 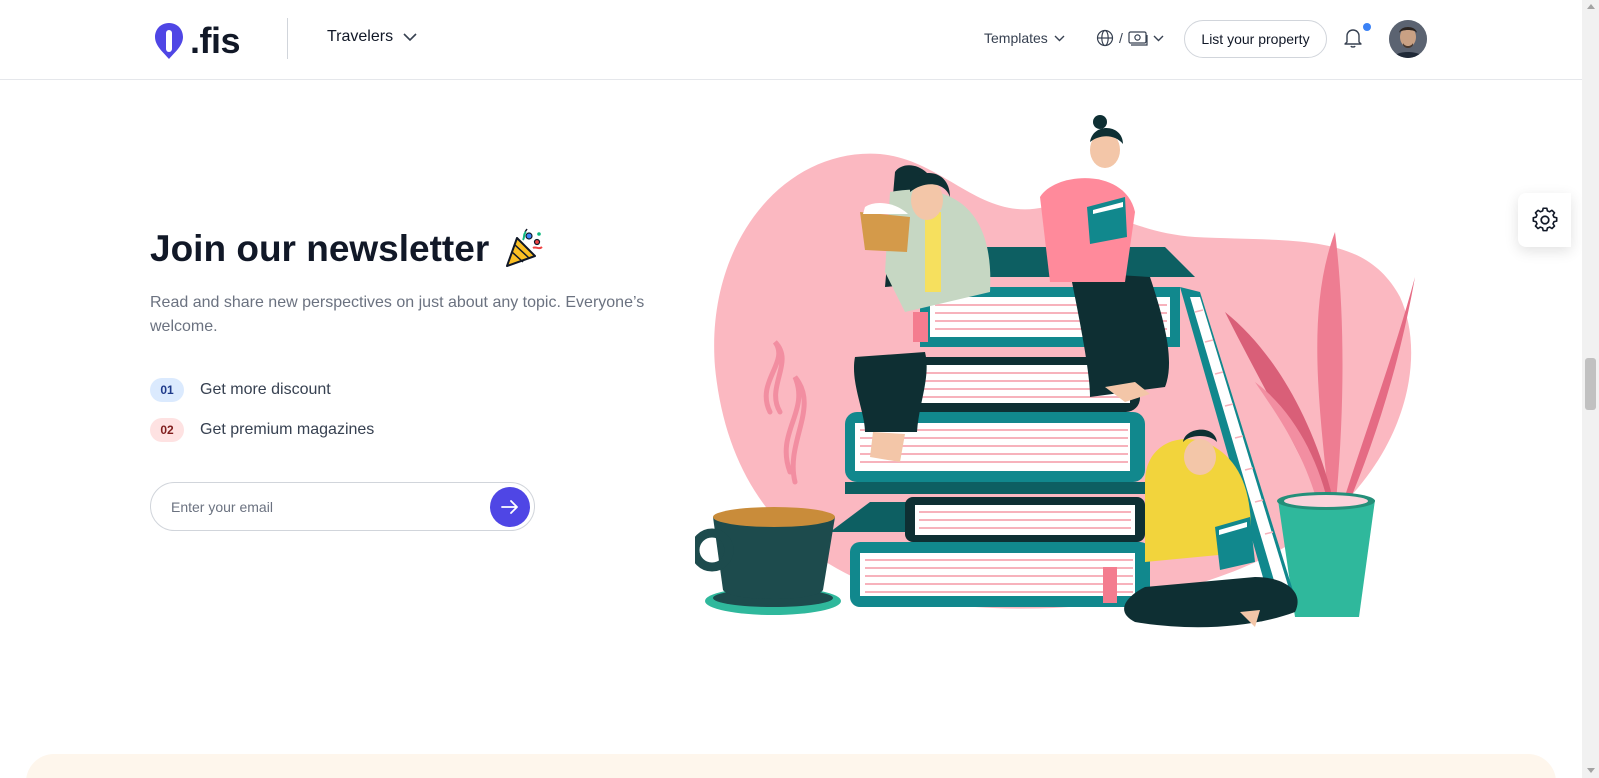 I want to click on scrollbar-thumb, so click(x=1590, y=384).